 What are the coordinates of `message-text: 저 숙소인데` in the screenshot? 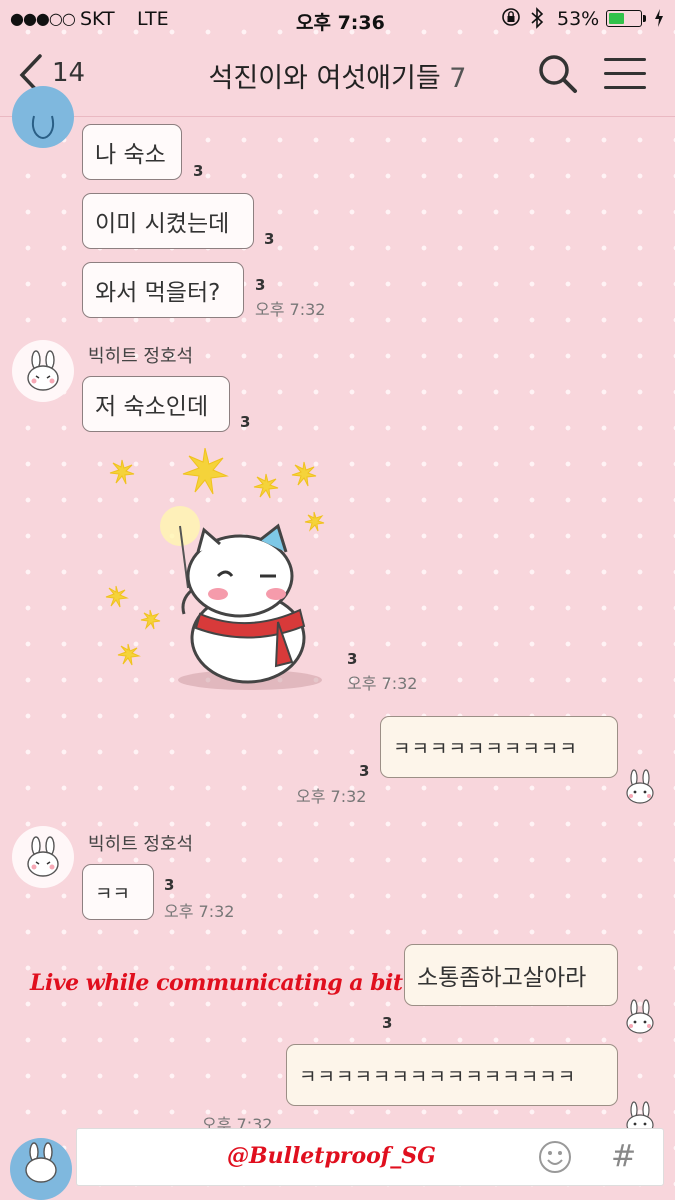 It's located at (152, 407).